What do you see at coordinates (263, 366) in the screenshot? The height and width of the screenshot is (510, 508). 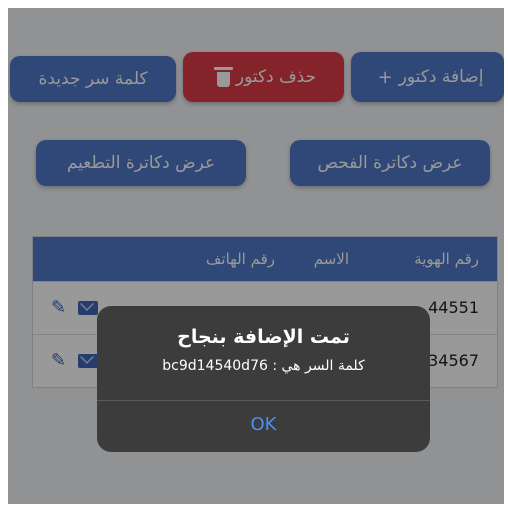 I see `alert-message: كلمة السر هي : bc9d14540d76` at bounding box center [263, 366].